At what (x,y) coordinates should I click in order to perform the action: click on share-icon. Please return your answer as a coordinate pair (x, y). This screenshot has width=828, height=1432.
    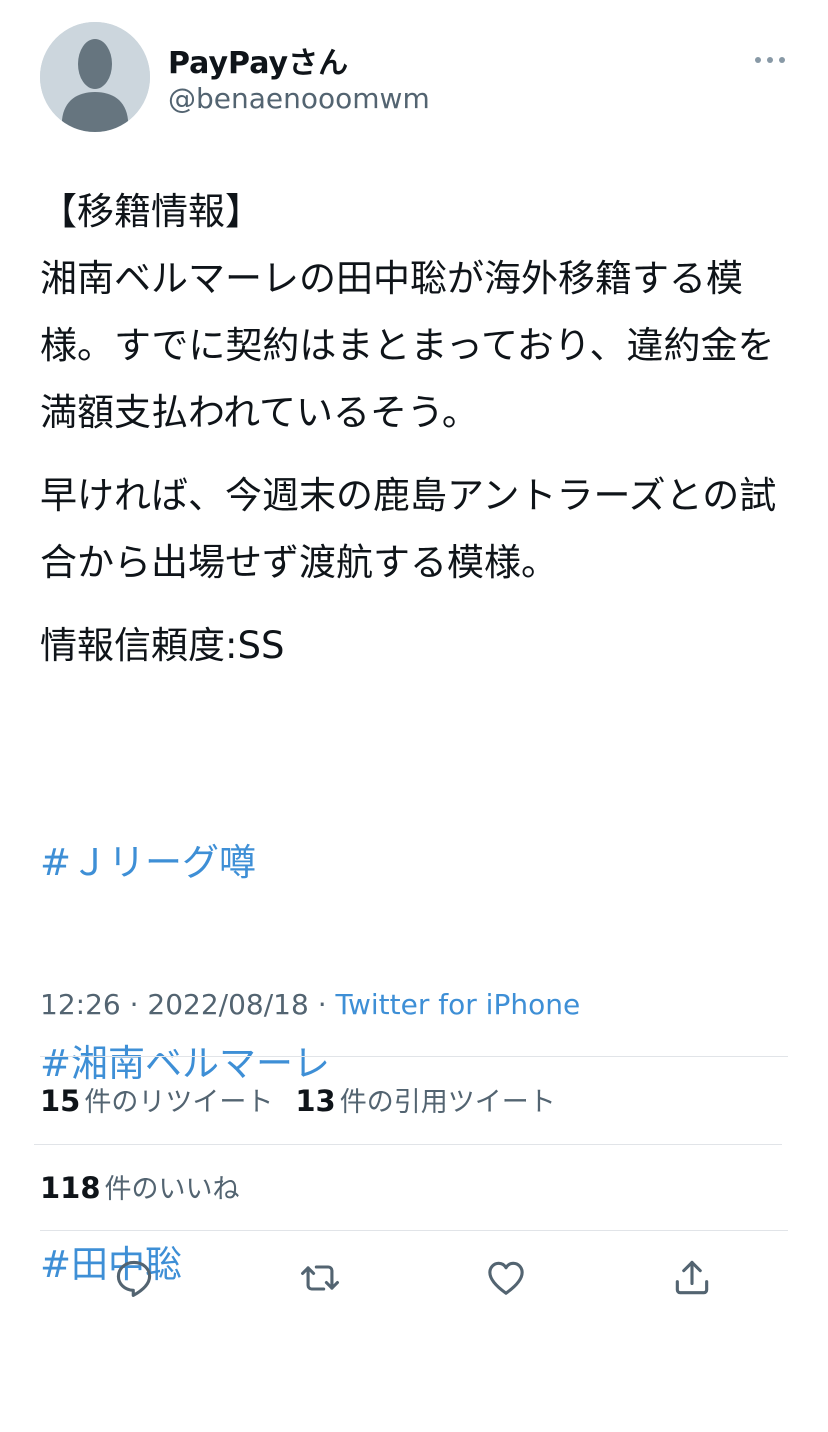
    Looking at the image, I should click on (692, 1277).